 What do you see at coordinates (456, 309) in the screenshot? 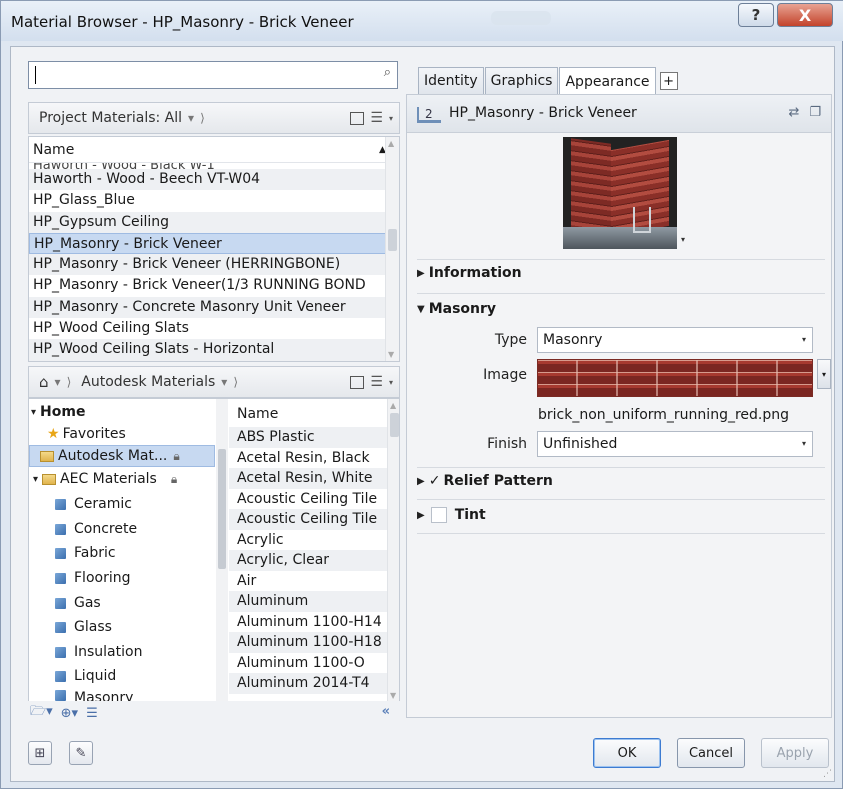
I see `section-masonry: ▼ Masonry` at bounding box center [456, 309].